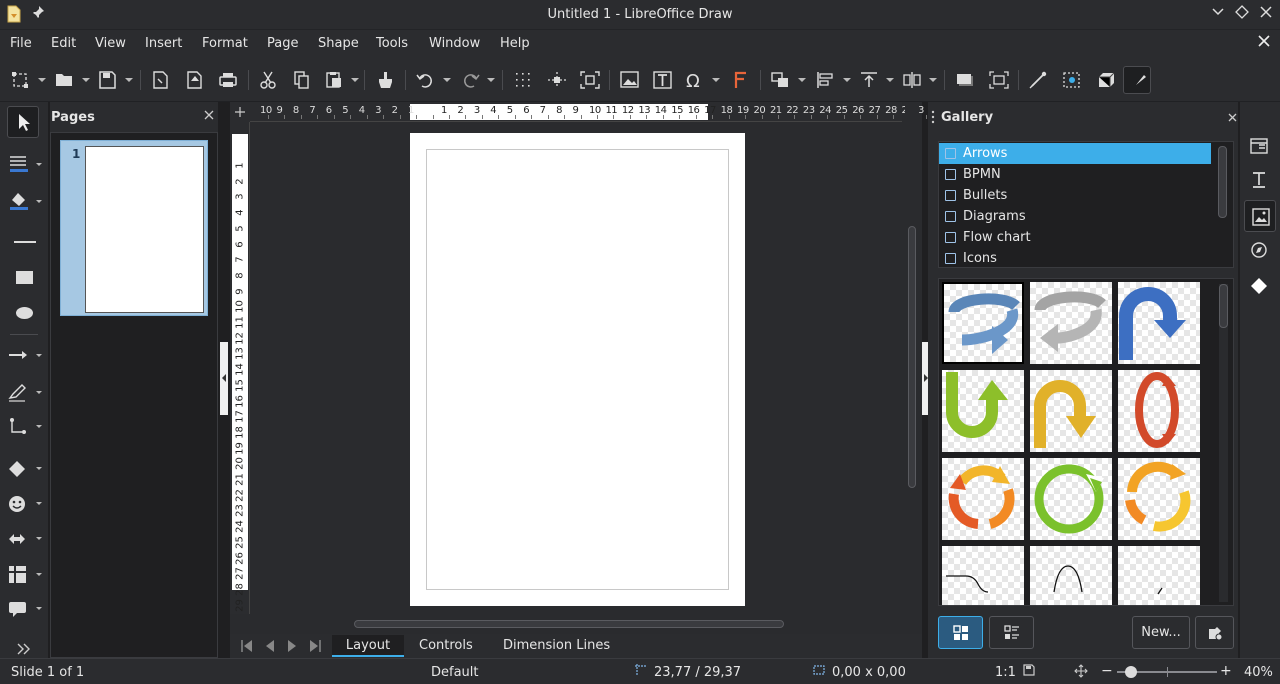 The height and width of the screenshot is (684, 1280). What do you see at coordinates (964, 80) in the screenshot?
I see `shadow-button` at bounding box center [964, 80].